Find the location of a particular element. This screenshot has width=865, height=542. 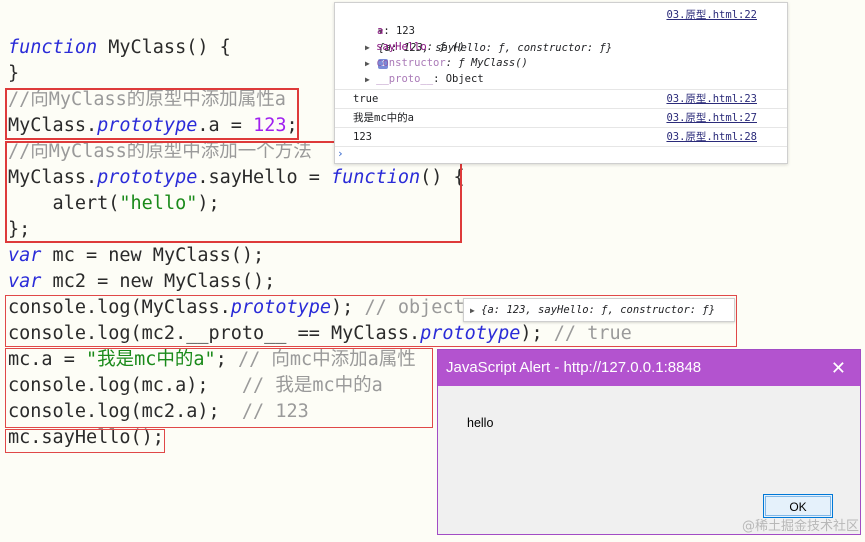

prop-key: sayHello is located at coordinates (401, 47).